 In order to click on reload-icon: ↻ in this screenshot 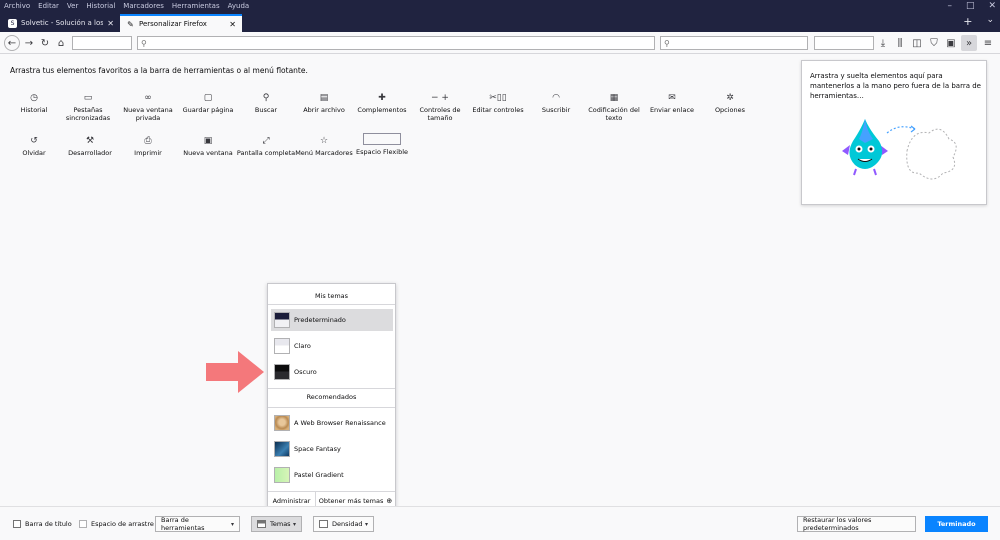, I will do `click(45, 43)`.